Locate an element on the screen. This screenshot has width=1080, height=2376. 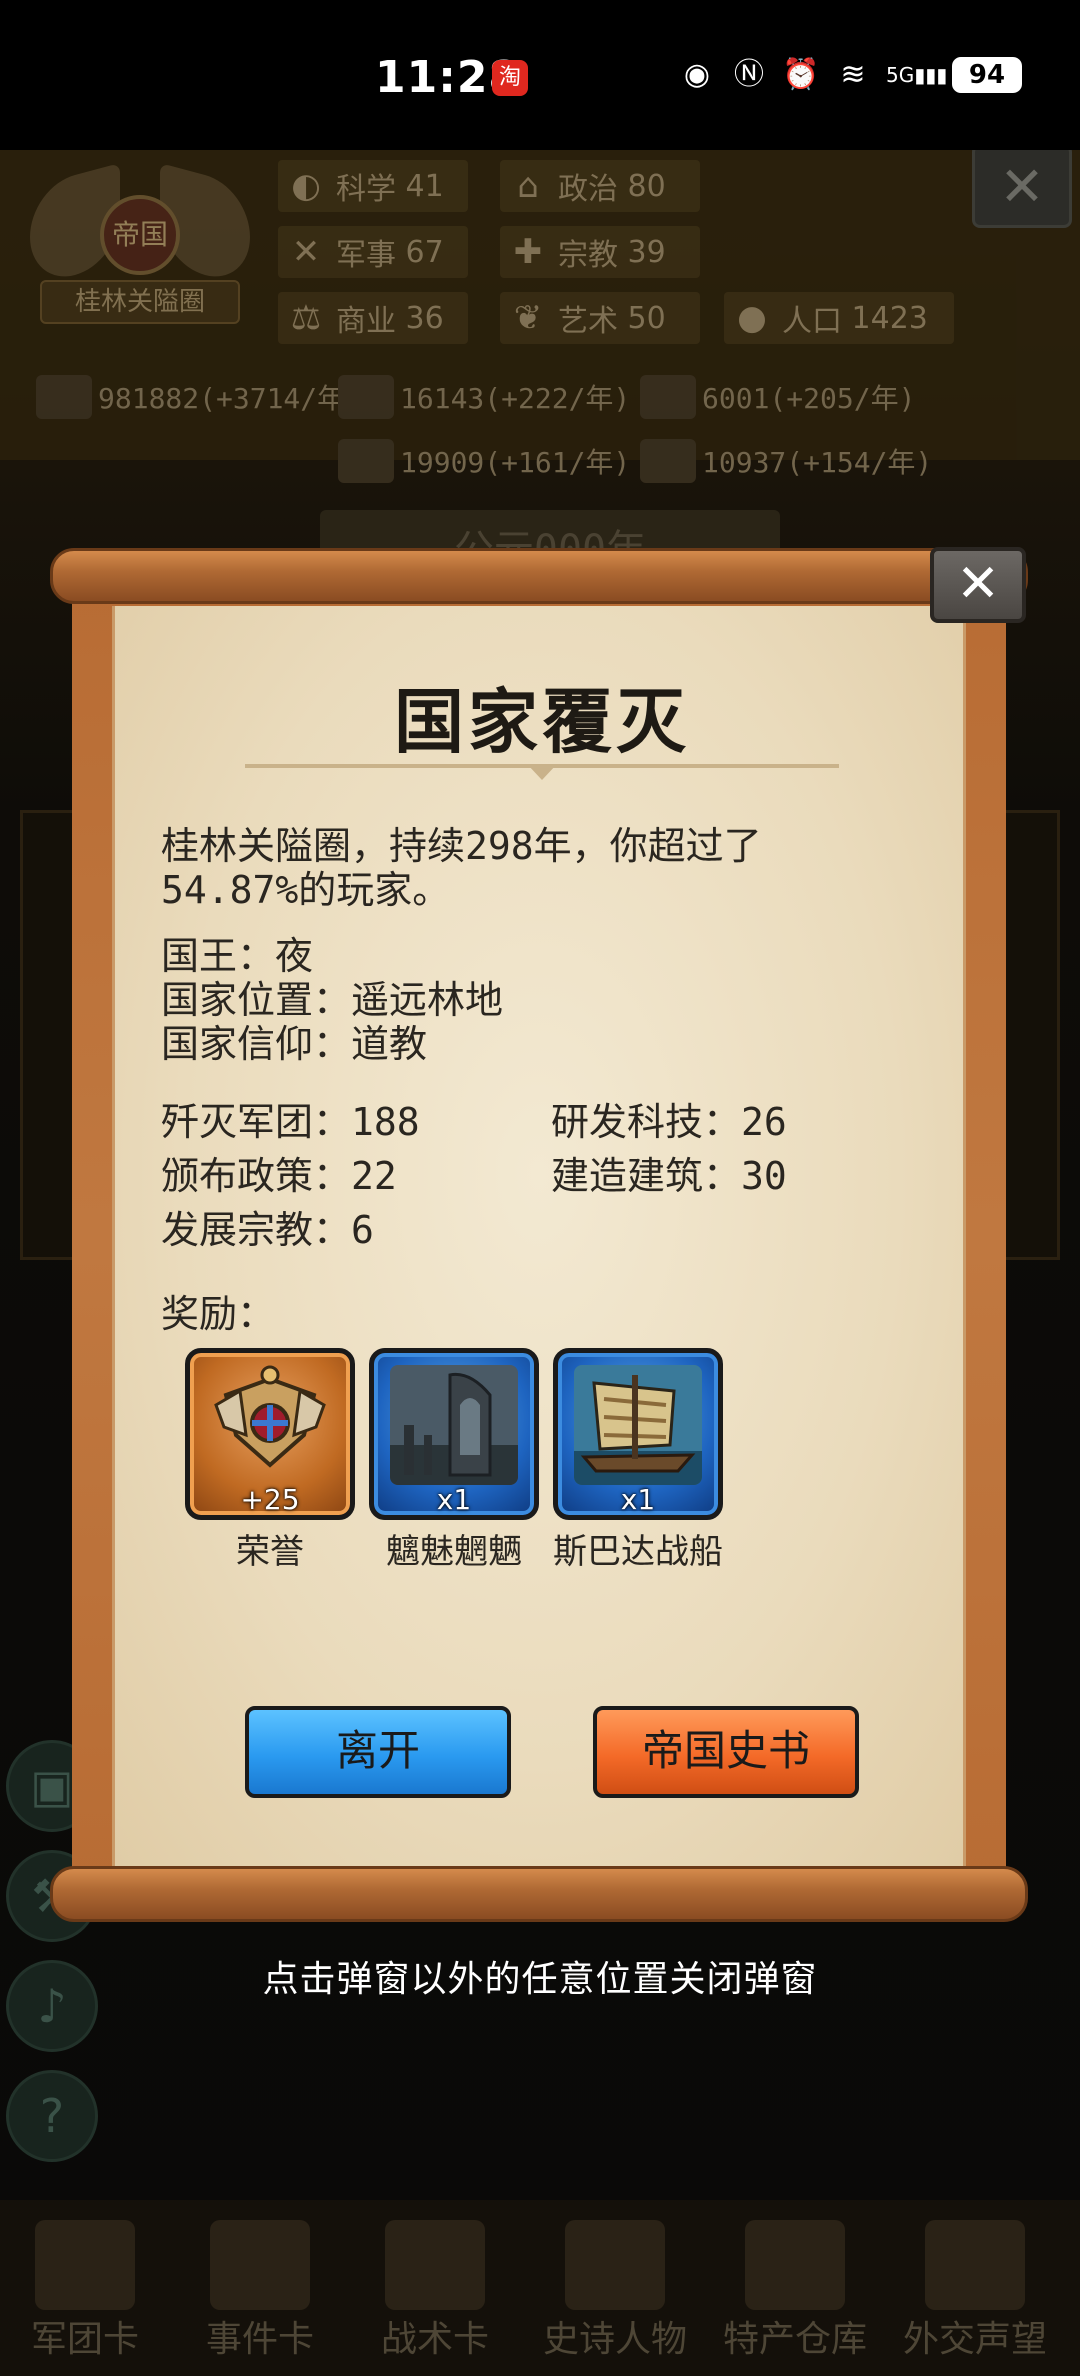
nav-label: 战术卡 is located at coordinates (434, 2339).